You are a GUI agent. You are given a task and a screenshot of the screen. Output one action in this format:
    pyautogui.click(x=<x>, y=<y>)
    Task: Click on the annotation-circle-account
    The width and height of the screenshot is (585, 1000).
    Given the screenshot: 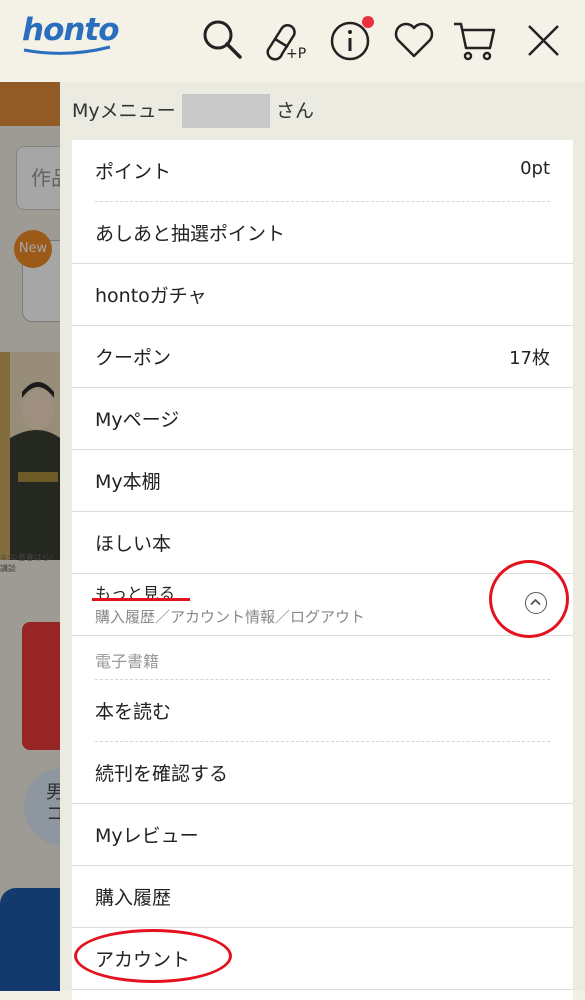 What is the action you would take?
    pyautogui.click(x=153, y=956)
    